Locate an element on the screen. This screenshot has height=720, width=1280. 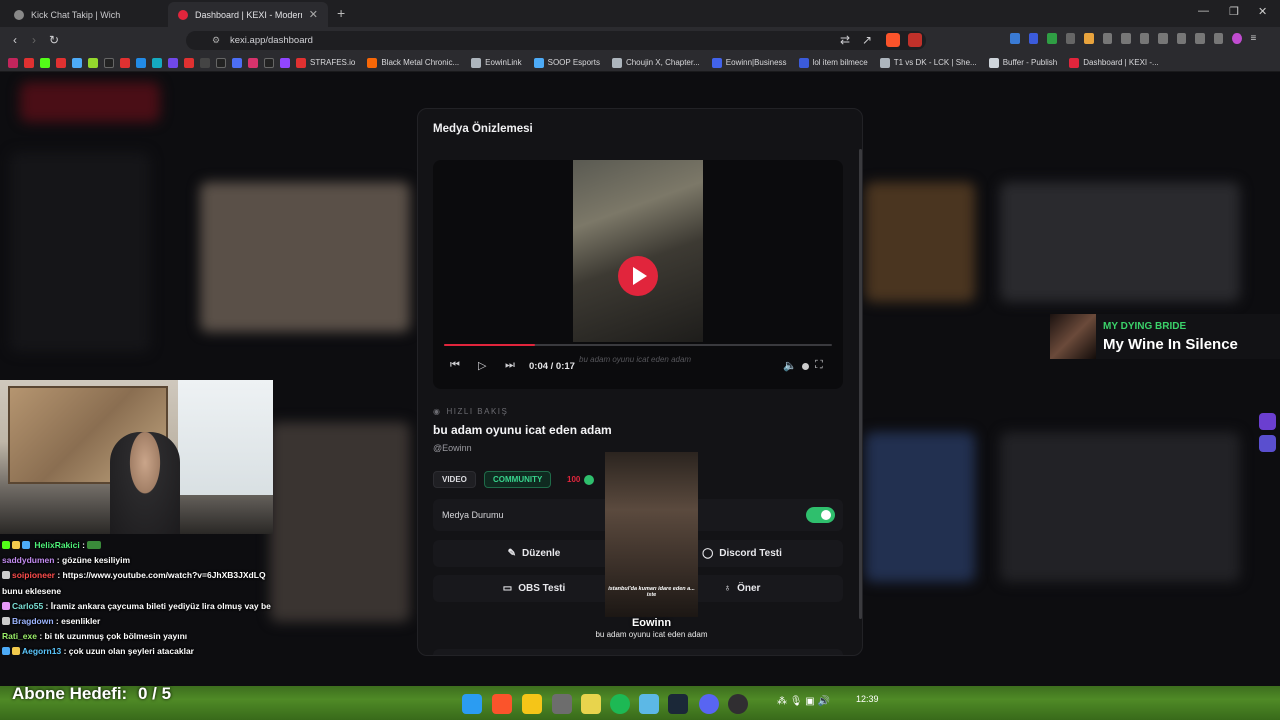
lightbulb-icon: ♁ is located at coordinates (727, 588).